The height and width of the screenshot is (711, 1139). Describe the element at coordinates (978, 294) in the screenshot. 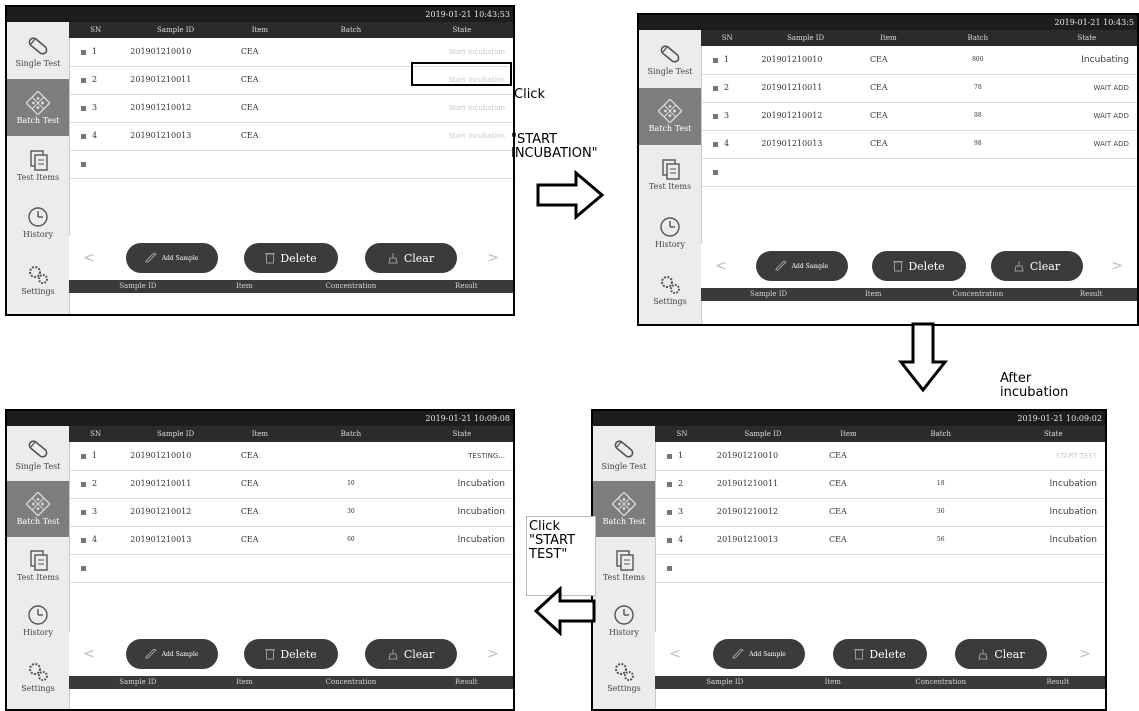

I see `result-header-concentration: Concentration` at that location.